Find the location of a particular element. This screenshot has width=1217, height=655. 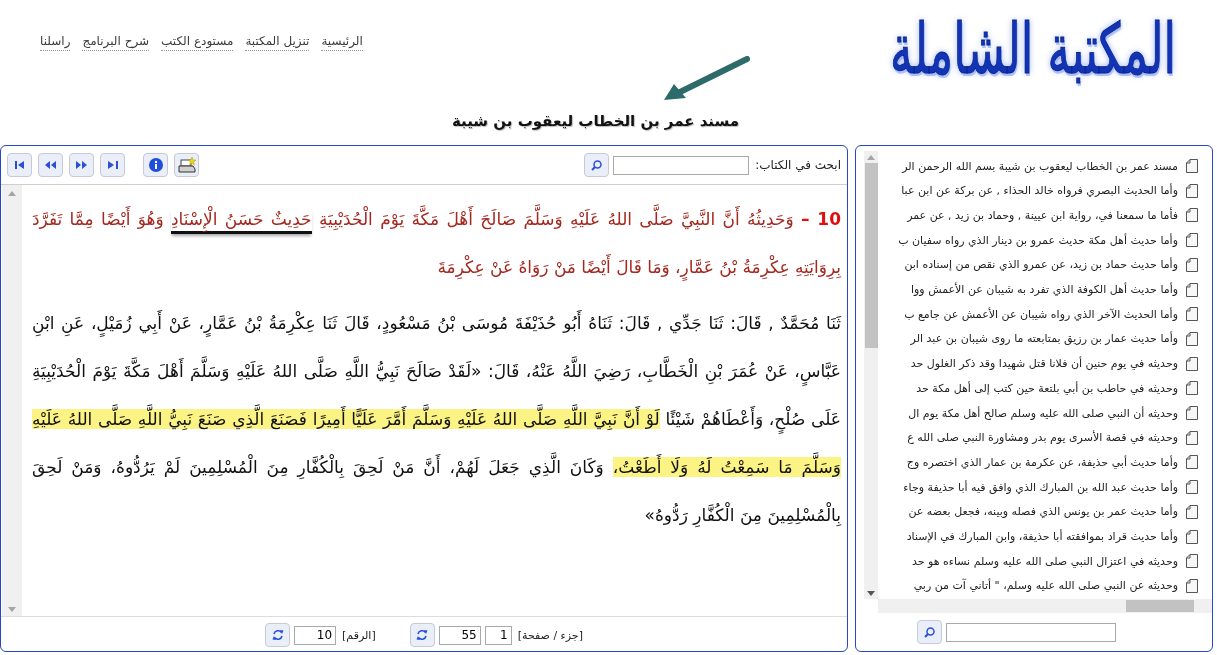

contents-item: وأما حديث أهل الكوفة الذي تفرد به شيبان عن الأعمش ووا is located at coordinates (1054, 289).